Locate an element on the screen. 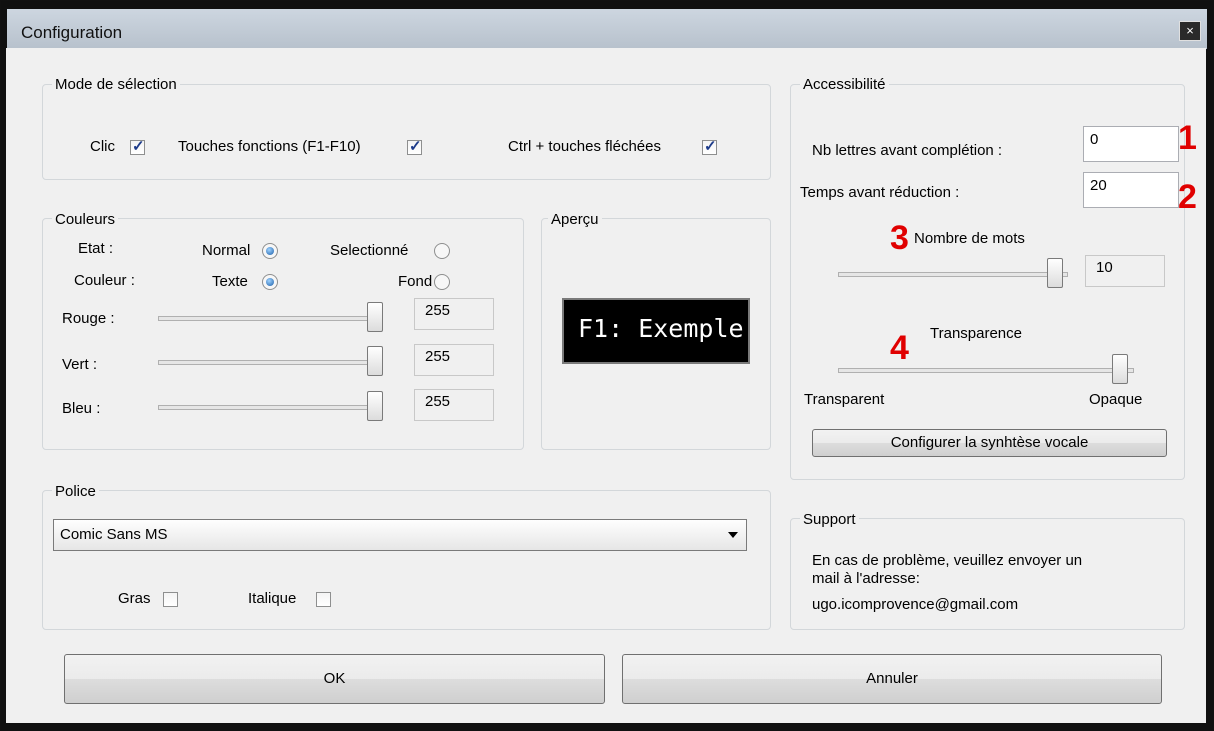  vert-slider-thumb is located at coordinates (375, 361).